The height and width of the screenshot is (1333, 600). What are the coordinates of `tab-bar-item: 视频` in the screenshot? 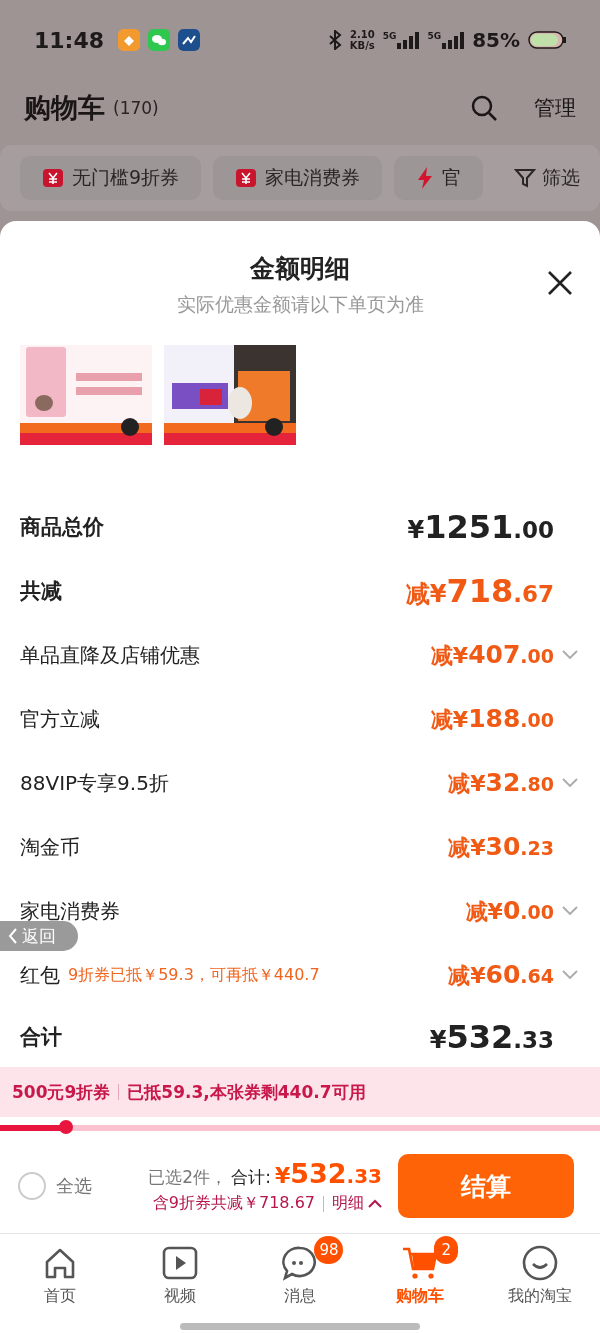 It's located at (180, 1275).